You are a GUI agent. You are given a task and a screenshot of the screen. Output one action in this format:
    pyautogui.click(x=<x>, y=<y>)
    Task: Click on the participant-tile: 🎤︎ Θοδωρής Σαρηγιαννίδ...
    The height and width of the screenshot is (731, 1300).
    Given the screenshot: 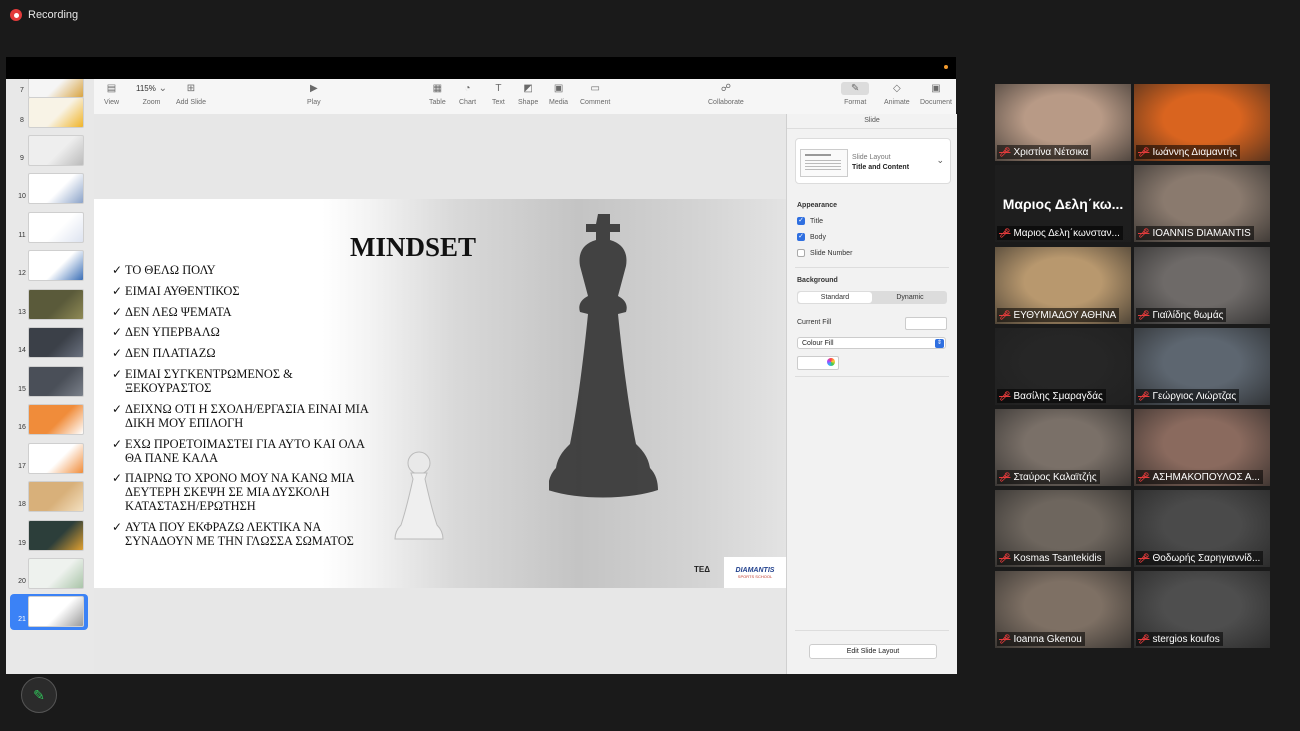 What is the action you would take?
    pyautogui.click(x=1202, y=528)
    